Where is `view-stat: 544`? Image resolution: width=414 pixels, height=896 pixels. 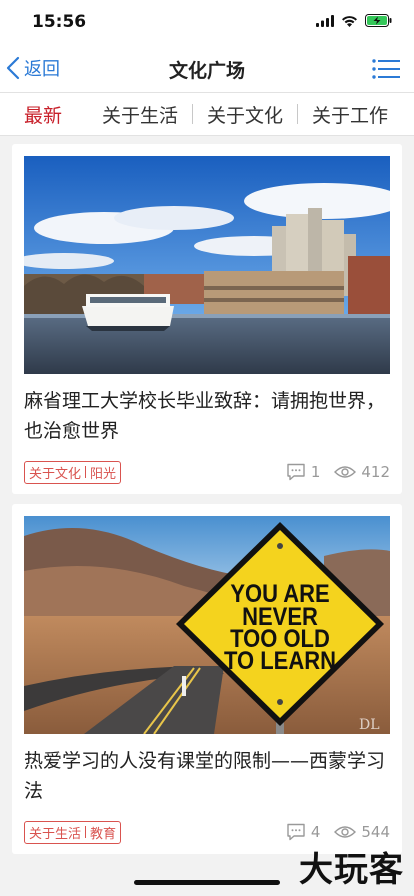 view-stat: 544 is located at coordinates (362, 832).